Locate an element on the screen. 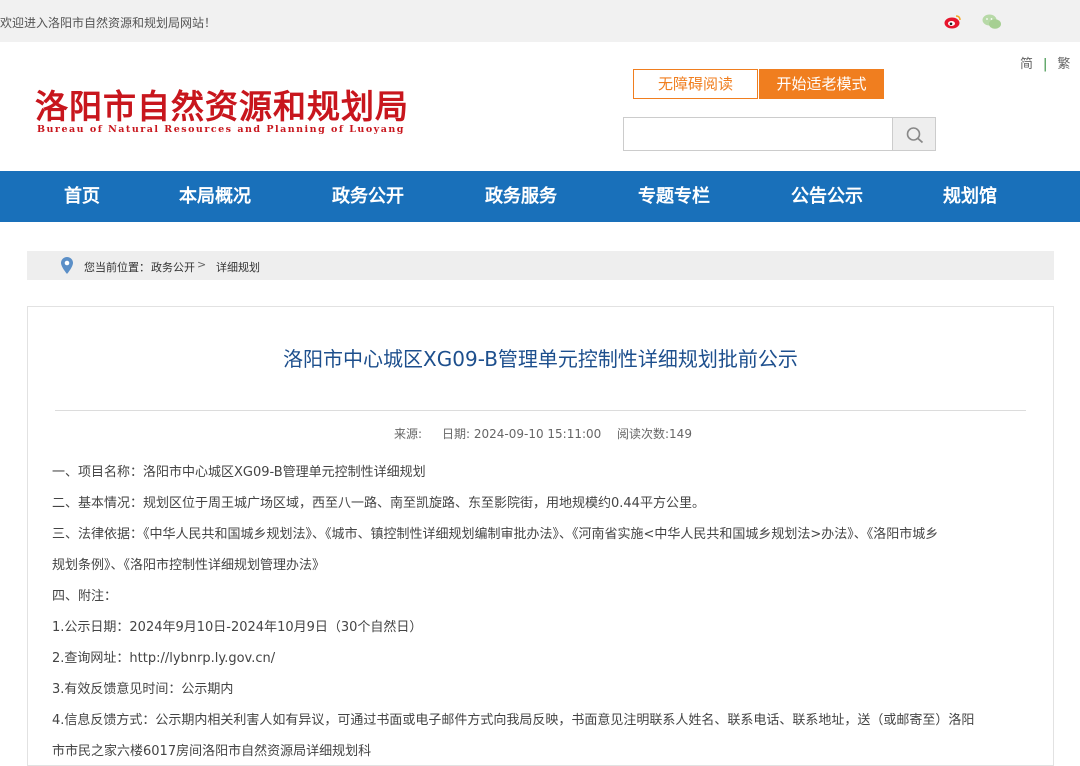  article-paragraph: 2.查询网址：http://lybnrp.ly.gov.cn/ is located at coordinates (164, 658).